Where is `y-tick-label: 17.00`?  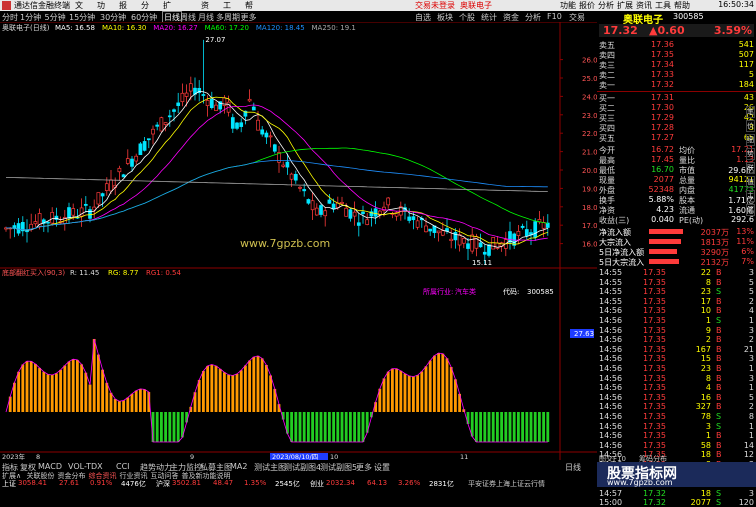
y-tick-label: 17.00 is located at coordinates (589, 226).